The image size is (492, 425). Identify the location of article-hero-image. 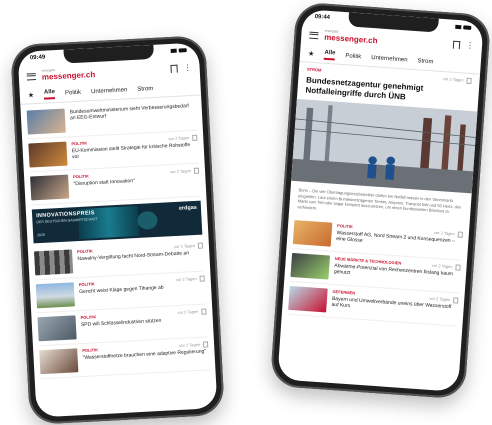
(384, 146).